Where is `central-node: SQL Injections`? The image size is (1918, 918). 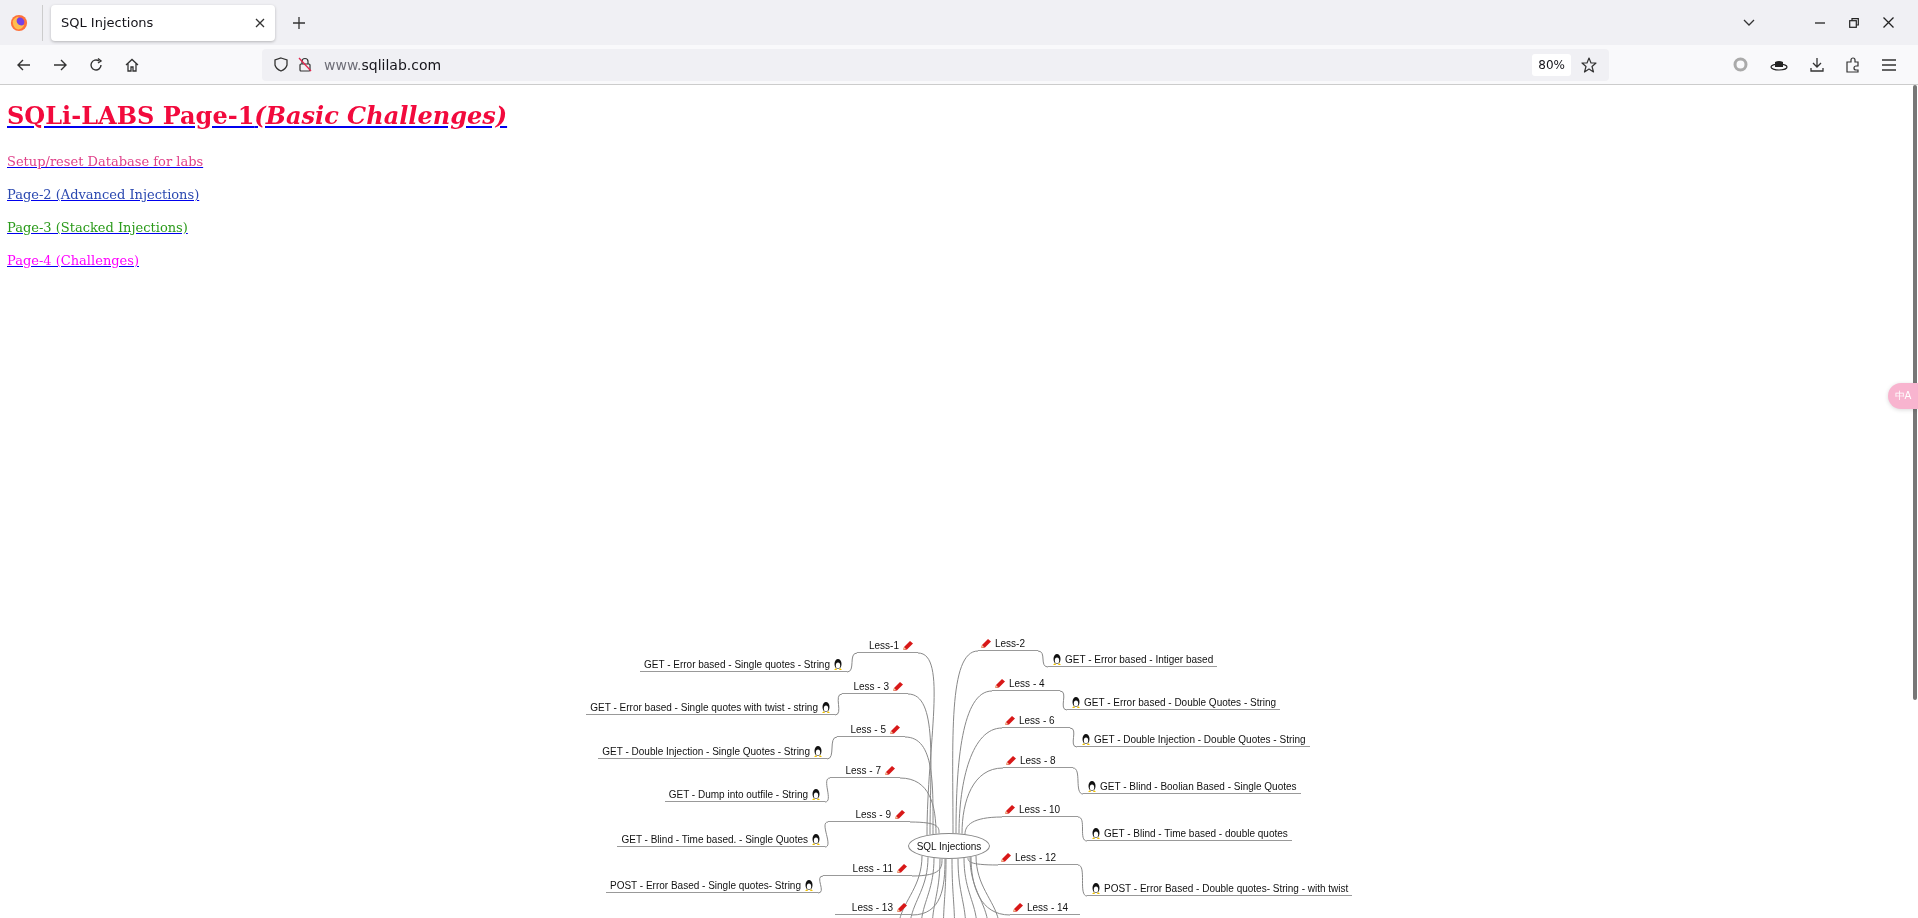
central-node: SQL Injections is located at coordinates (949, 846).